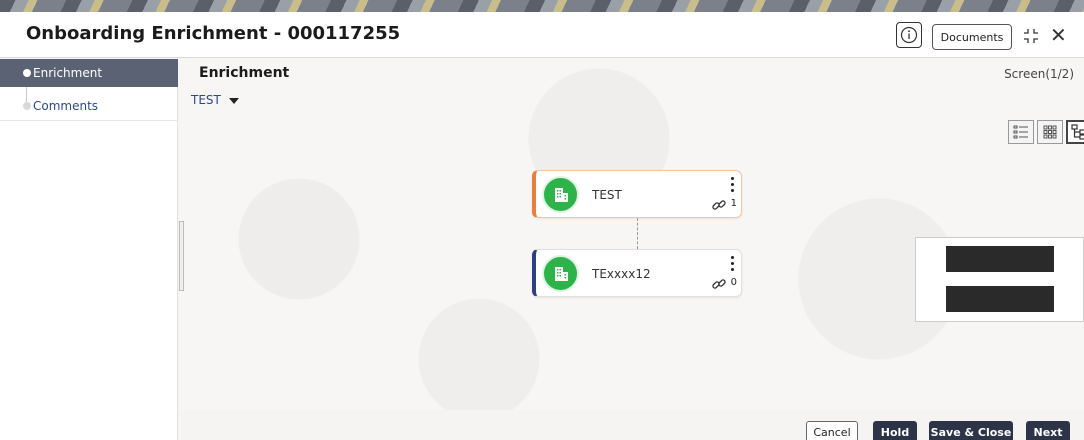 Image resolution: width=1084 pixels, height=440 pixels. Describe the element at coordinates (971, 430) in the screenshot. I see `save-close-button: Save & Close` at that location.